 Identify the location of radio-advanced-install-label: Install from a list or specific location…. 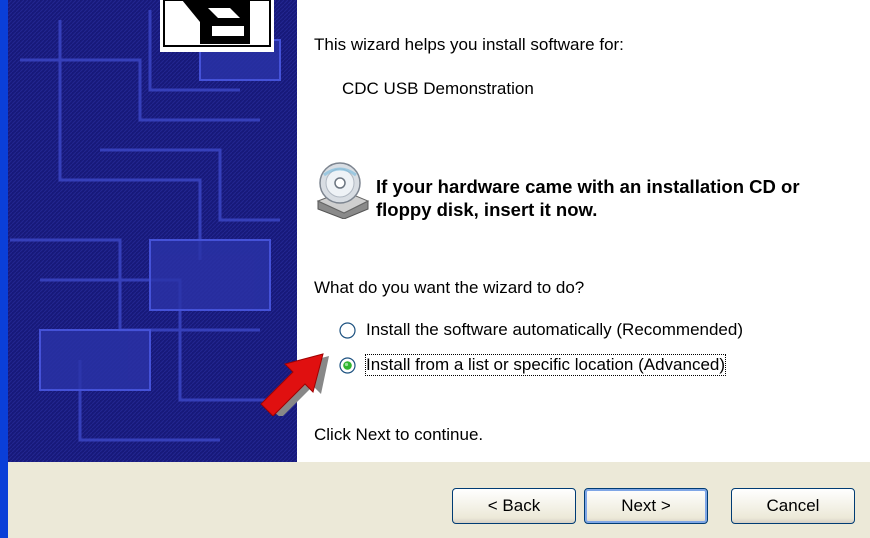
(545, 365).